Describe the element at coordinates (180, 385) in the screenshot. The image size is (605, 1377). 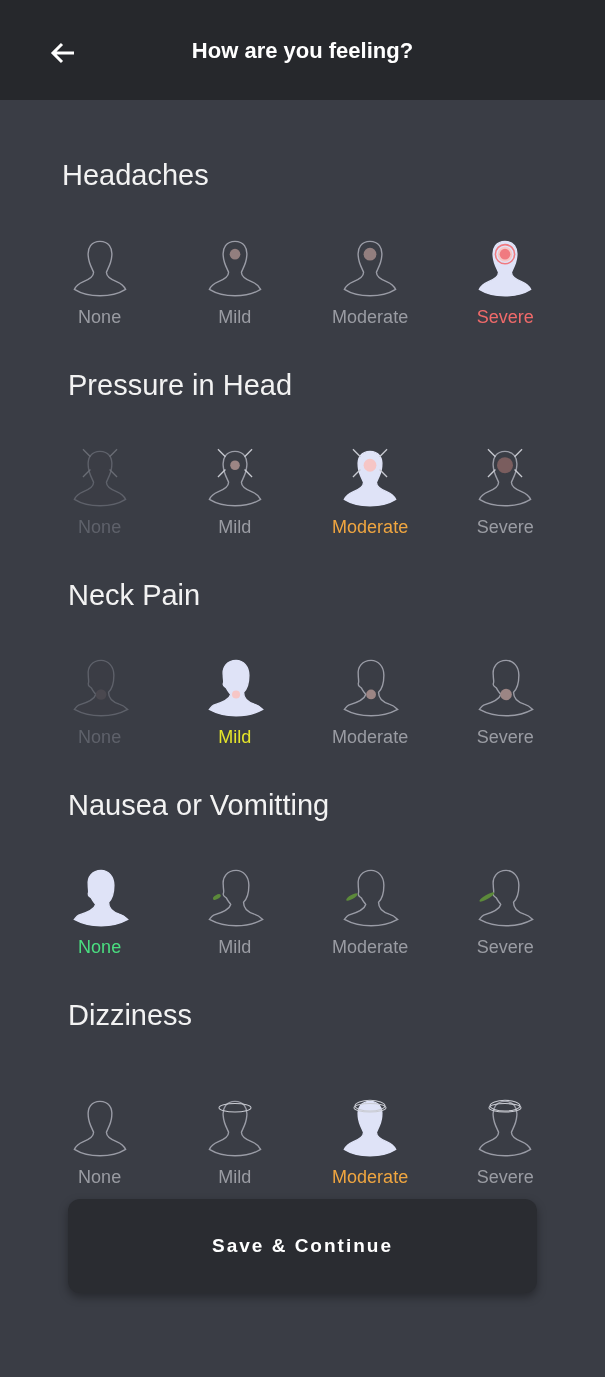
I see `section-title: Pressure in Head` at that location.